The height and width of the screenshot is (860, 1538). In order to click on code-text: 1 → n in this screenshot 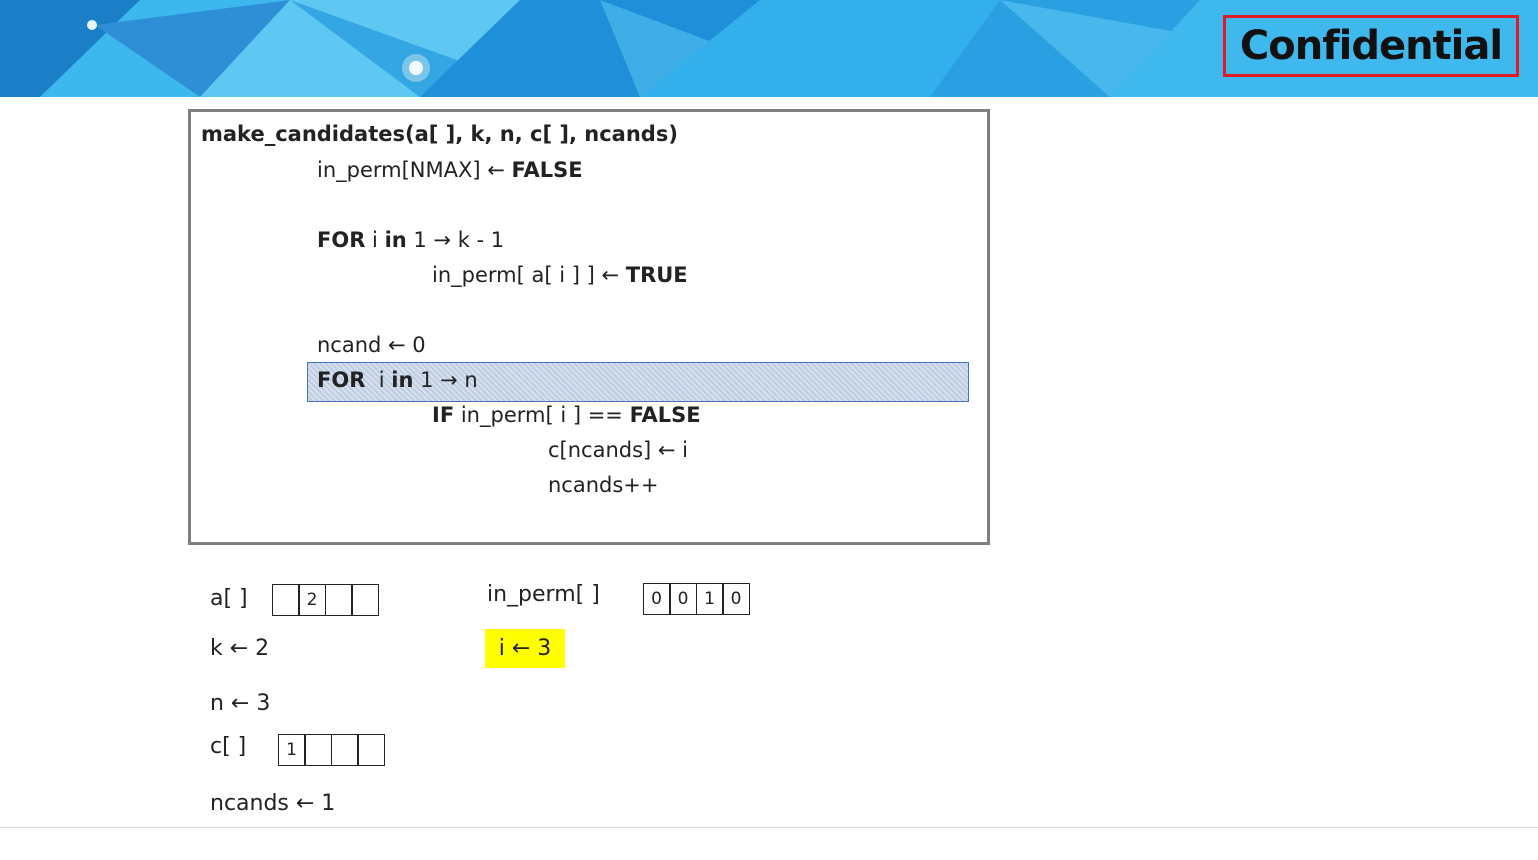, I will do `click(445, 380)`.